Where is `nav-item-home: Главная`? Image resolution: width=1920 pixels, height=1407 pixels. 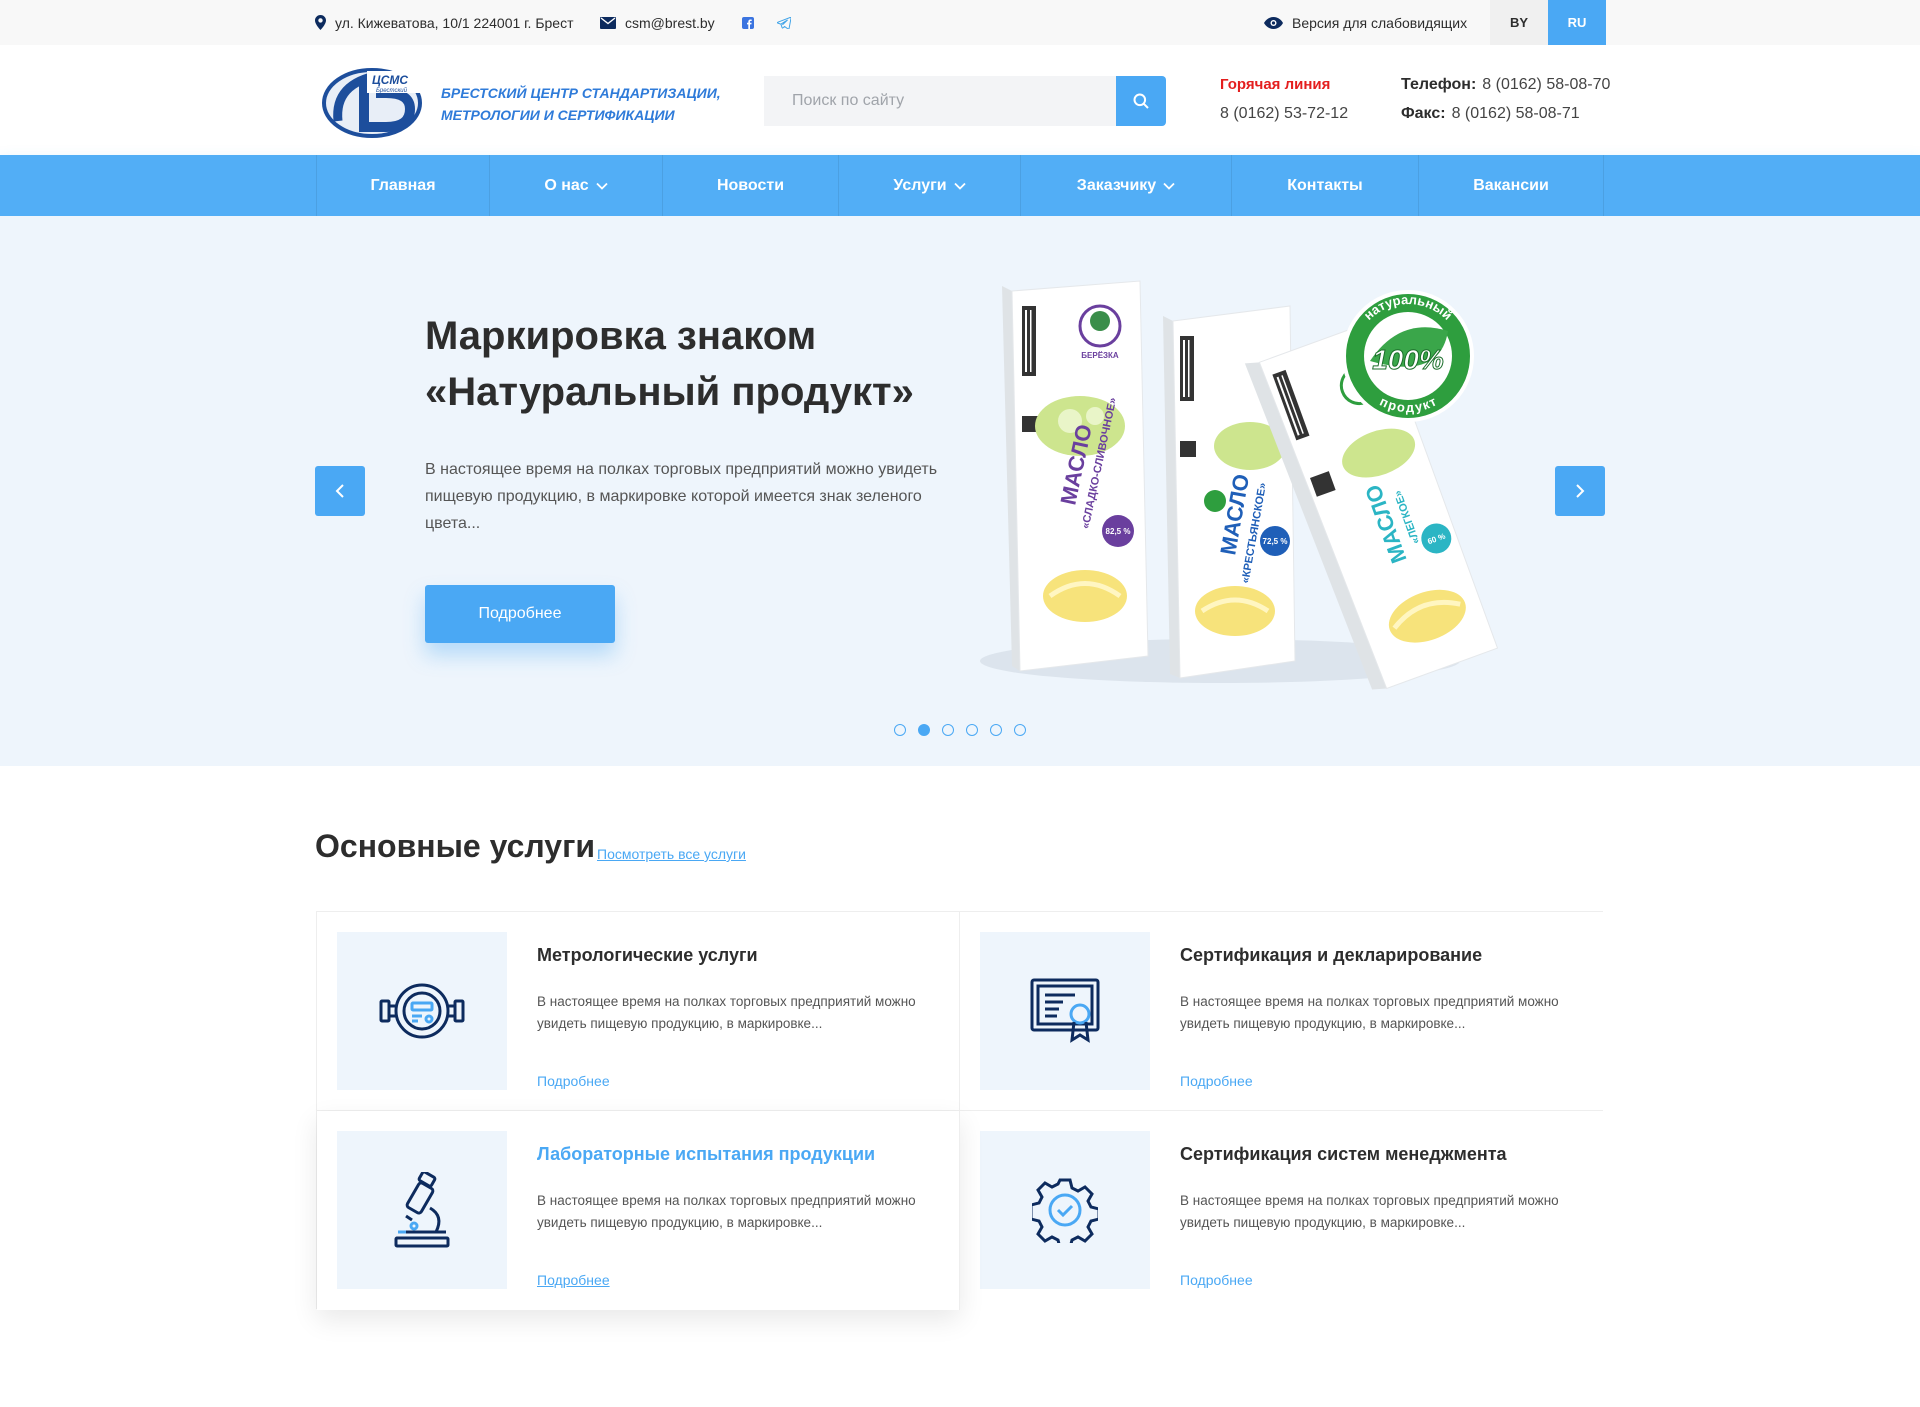 nav-item-home: Главная is located at coordinates (403, 185).